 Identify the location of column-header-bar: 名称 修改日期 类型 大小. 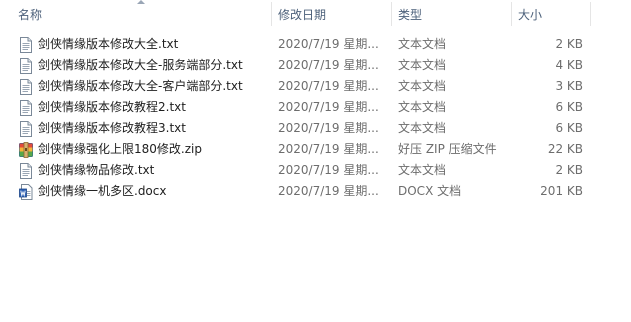
(315, 14).